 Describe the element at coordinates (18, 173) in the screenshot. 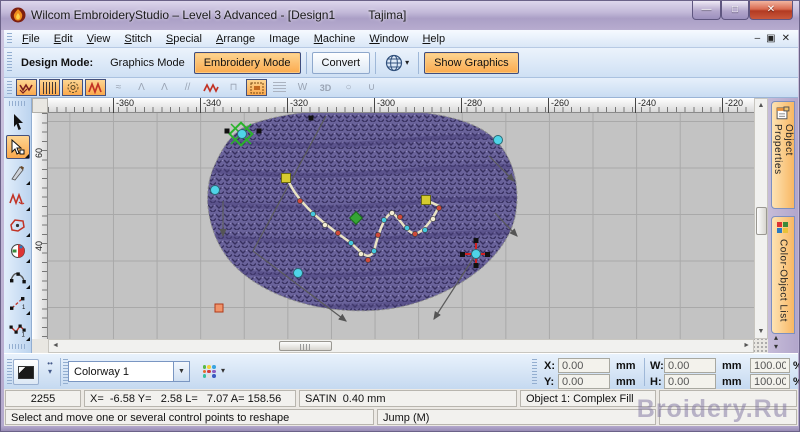

I see `knife-tool` at that location.